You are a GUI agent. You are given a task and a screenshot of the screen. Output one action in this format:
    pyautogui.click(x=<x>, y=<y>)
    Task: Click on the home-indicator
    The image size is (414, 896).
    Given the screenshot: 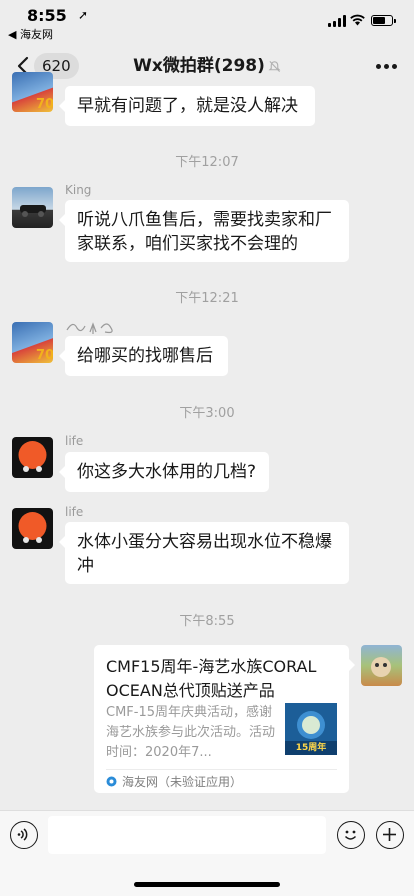 What is the action you would take?
    pyautogui.click(x=207, y=884)
    